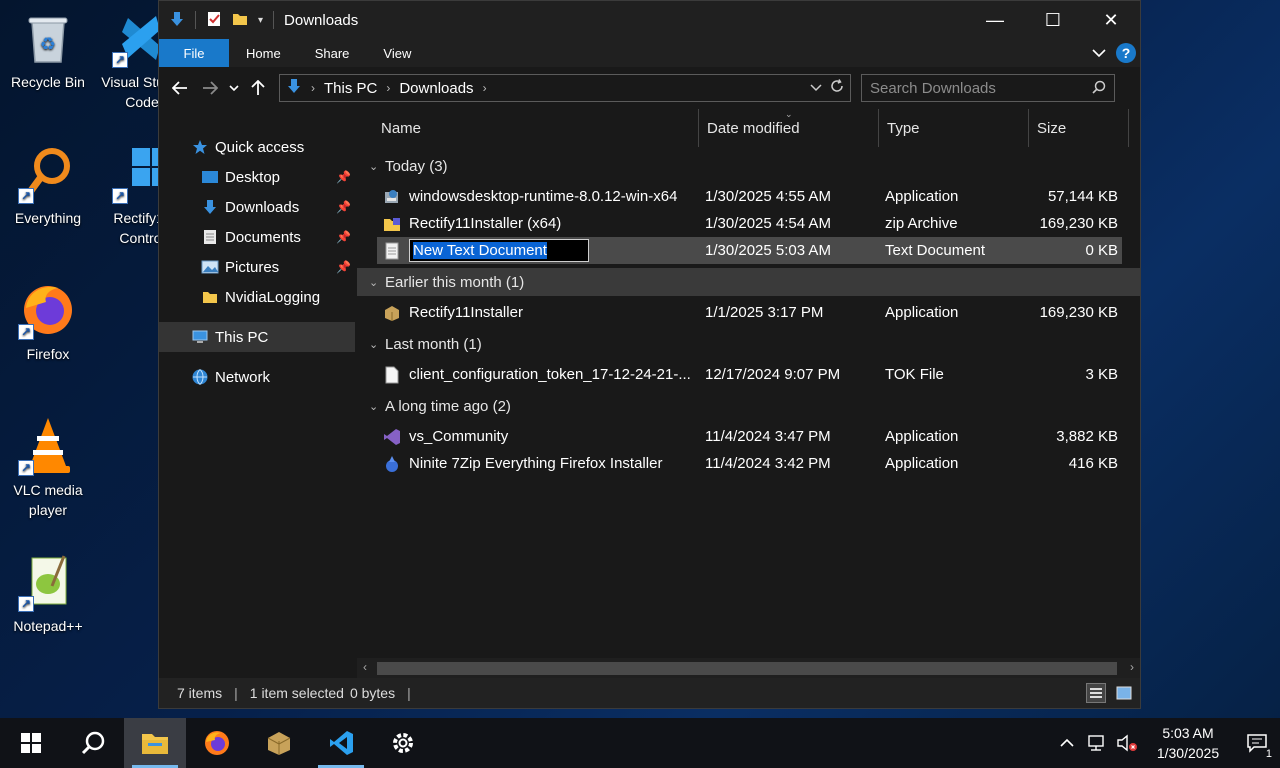 The width and height of the screenshot is (1280, 768). Describe the element at coordinates (536, 128) in the screenshot. I see `column-header-name: Name` at that location.